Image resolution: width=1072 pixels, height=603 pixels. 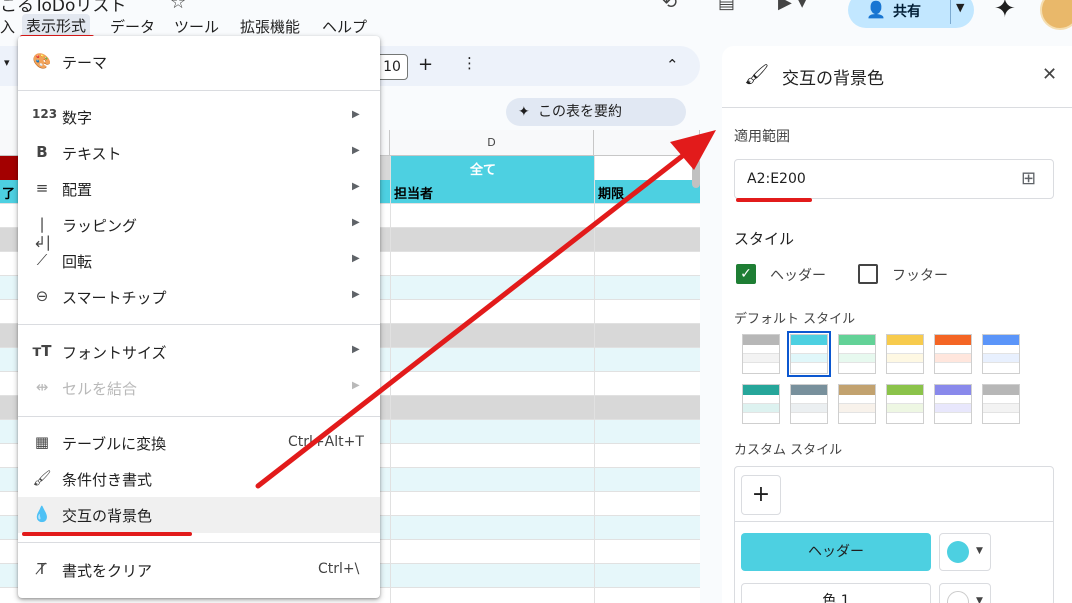 What do you see at coordinates (42, 61) in the screenshot?
I see `palette-icon: 🎨` at bounding box center [42, 61].